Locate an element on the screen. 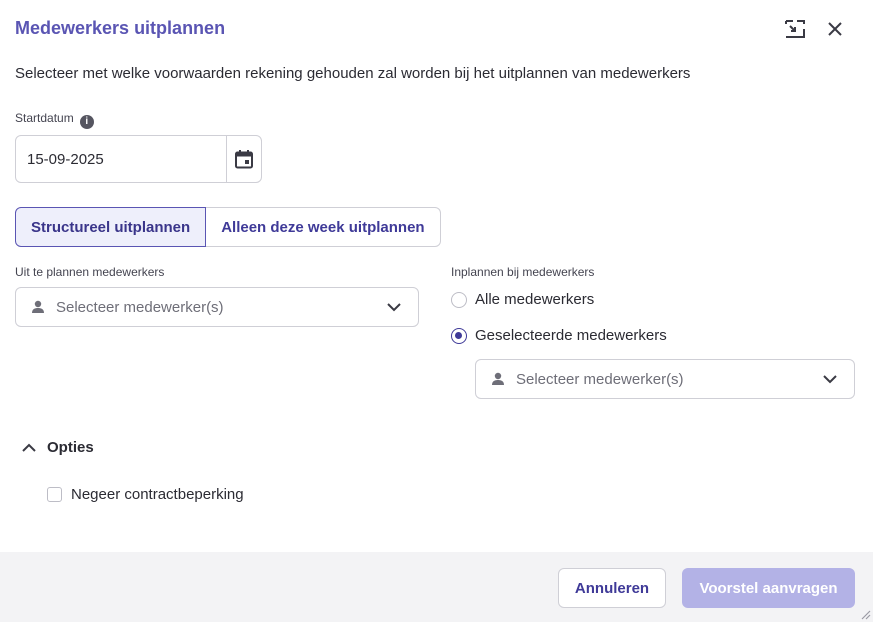 The width and height of the screenshot is (873, 622). options-toggle: Opties is located at coordinates (58, 447).